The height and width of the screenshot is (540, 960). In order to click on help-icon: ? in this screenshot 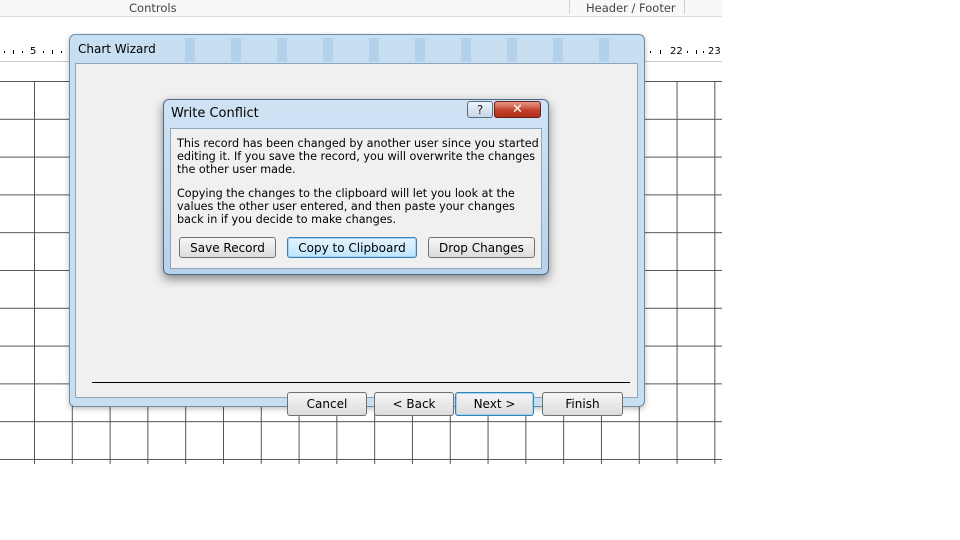, I will do `click(480, 109)`.